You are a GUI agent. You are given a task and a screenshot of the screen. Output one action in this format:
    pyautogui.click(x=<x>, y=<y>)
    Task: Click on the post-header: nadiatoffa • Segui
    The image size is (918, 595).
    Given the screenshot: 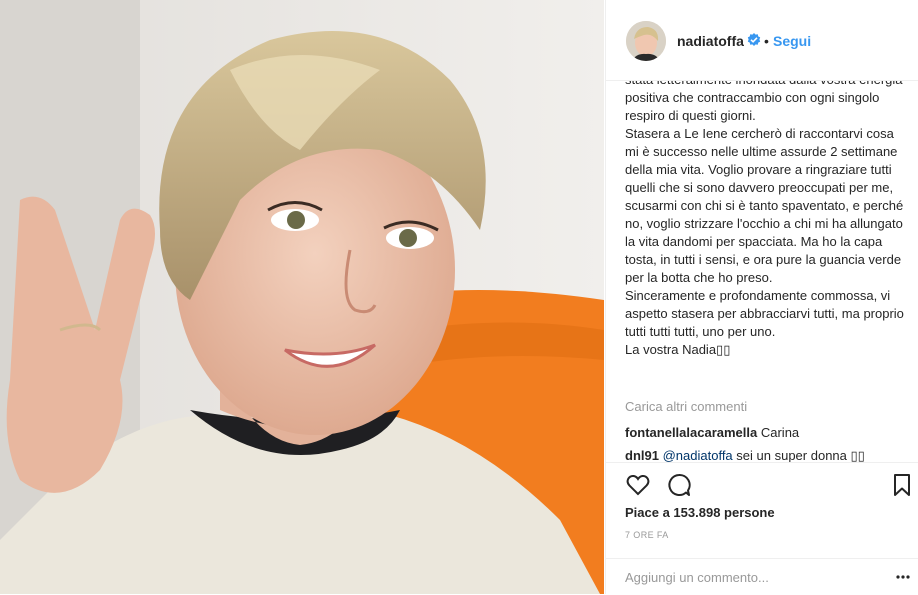 What is the action you would take?
    pyautogui.click(x=762, y=40)
    